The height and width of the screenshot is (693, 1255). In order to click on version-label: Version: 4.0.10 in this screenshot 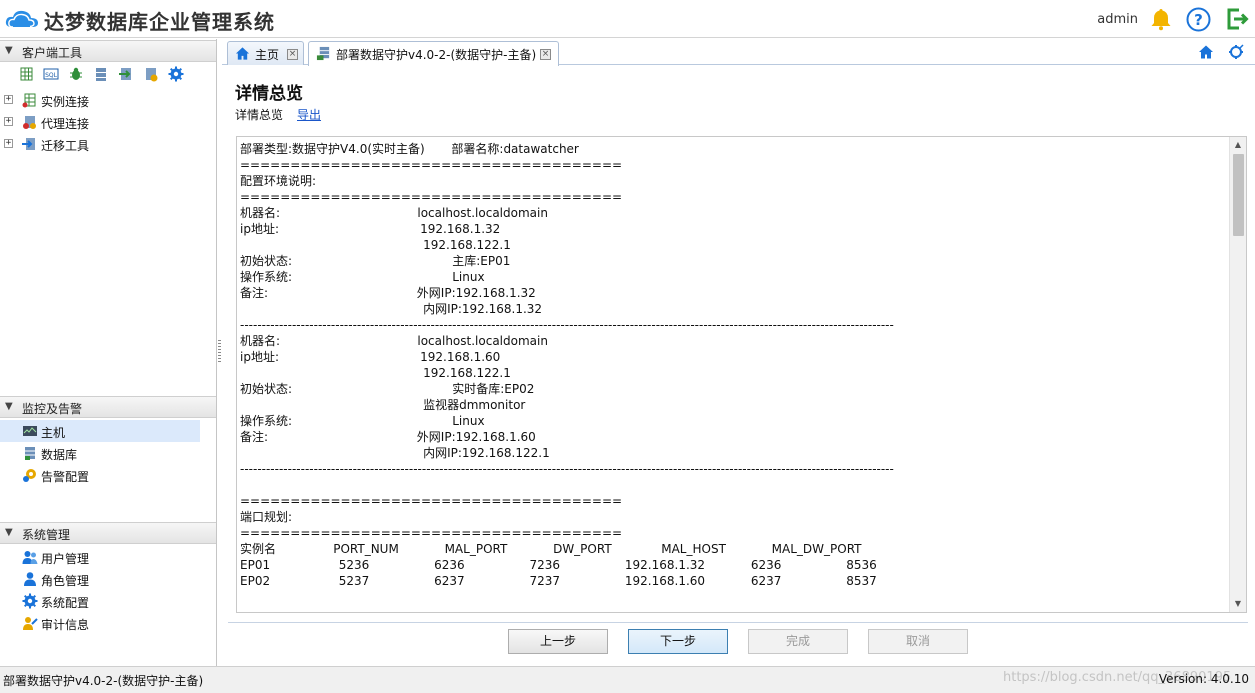, I will do `click(1203, 679)`.